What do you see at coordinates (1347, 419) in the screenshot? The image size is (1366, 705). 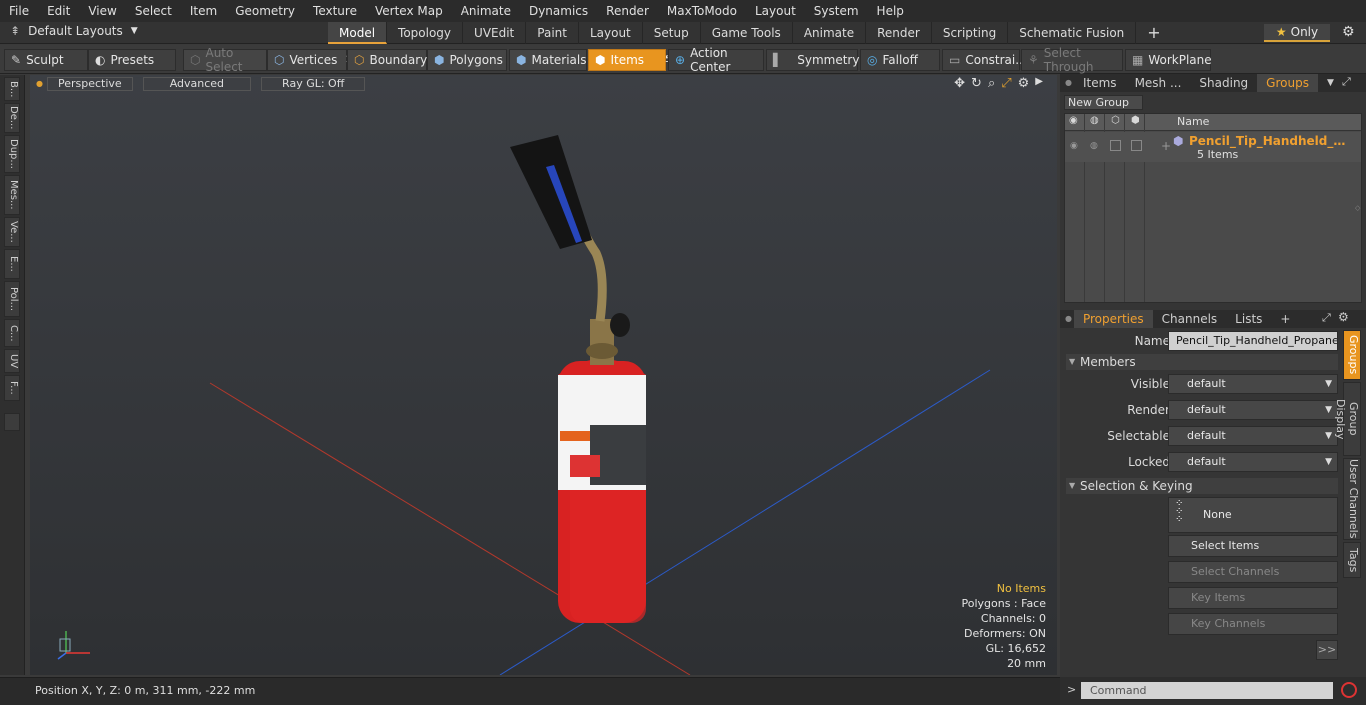 I see `vtab-group-display: Group Display` at bounding box center [1347, 419].